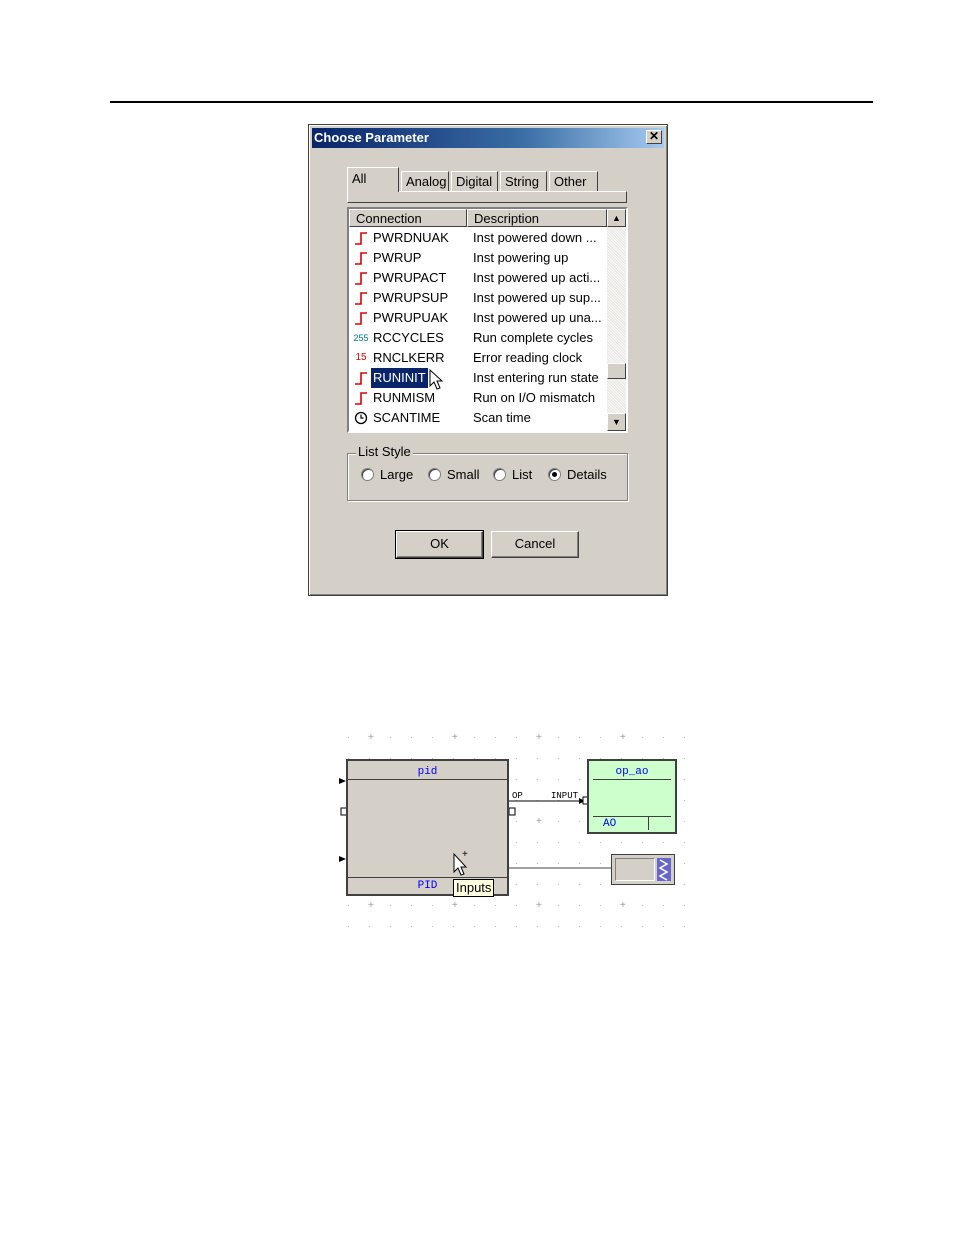 This screenshot has width=954, height=1235. I want to click on tab-other: Other, so click(573, 181).